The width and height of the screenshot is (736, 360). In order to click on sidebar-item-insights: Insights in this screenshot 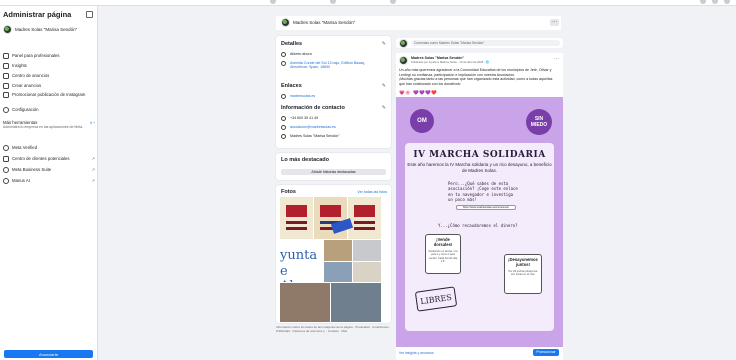, I will do `click(49, 66)`.